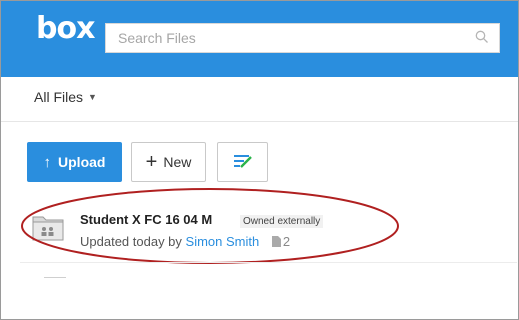 This screenshot has width=519, height=320. I want to click on new-button: + New, so click(168, 162).